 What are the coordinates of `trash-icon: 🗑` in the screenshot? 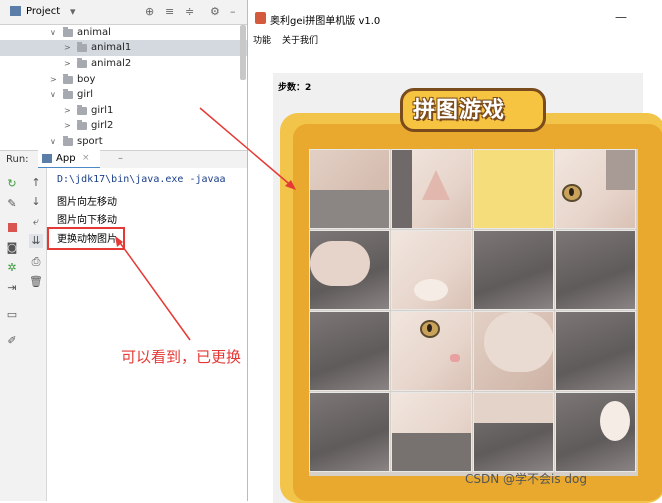 It's located at (36, 282).